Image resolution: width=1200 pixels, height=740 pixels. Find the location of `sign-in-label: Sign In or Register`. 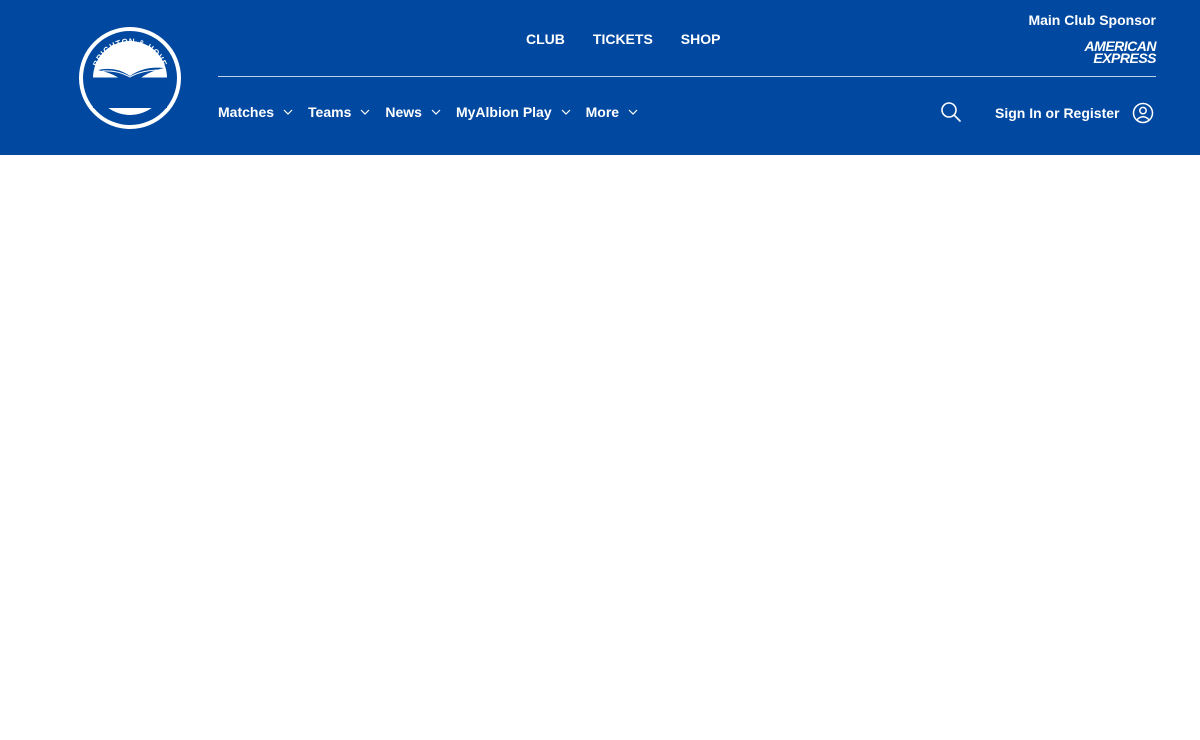

sign-in-label: Sign In or Register is located at coordinates (1057, 113).